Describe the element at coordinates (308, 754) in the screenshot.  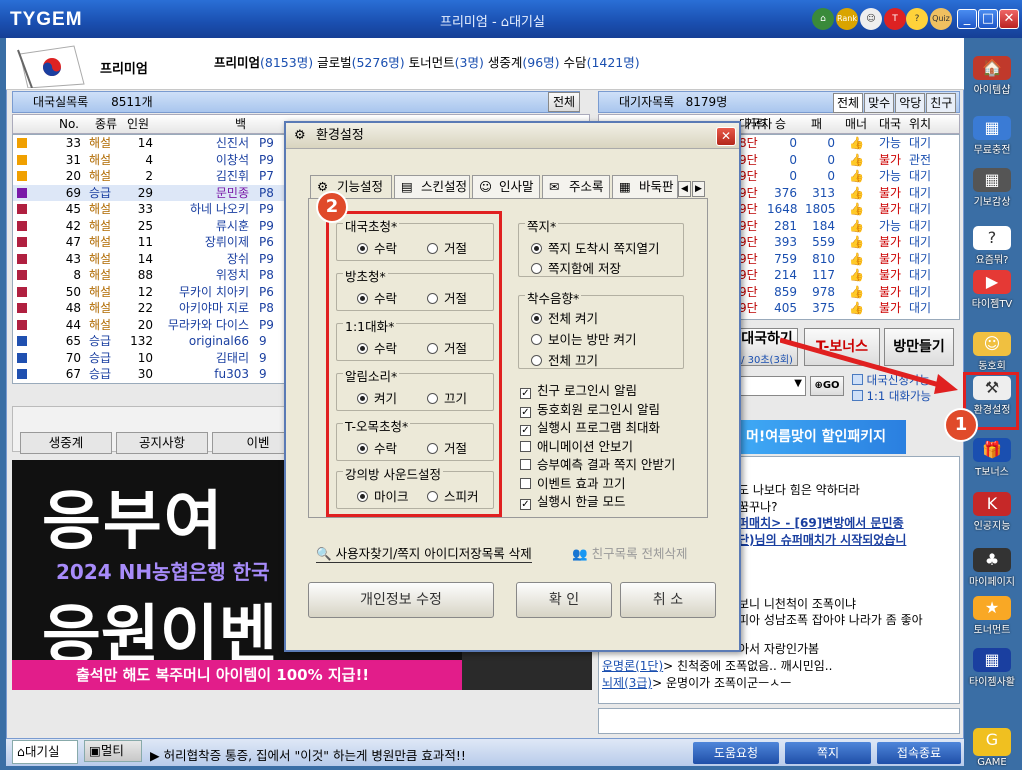
I see `ticker: ▶ 허리협착증 통증, 집에서 "이것" 하는게 병원만큼 효과적!!` at that location.